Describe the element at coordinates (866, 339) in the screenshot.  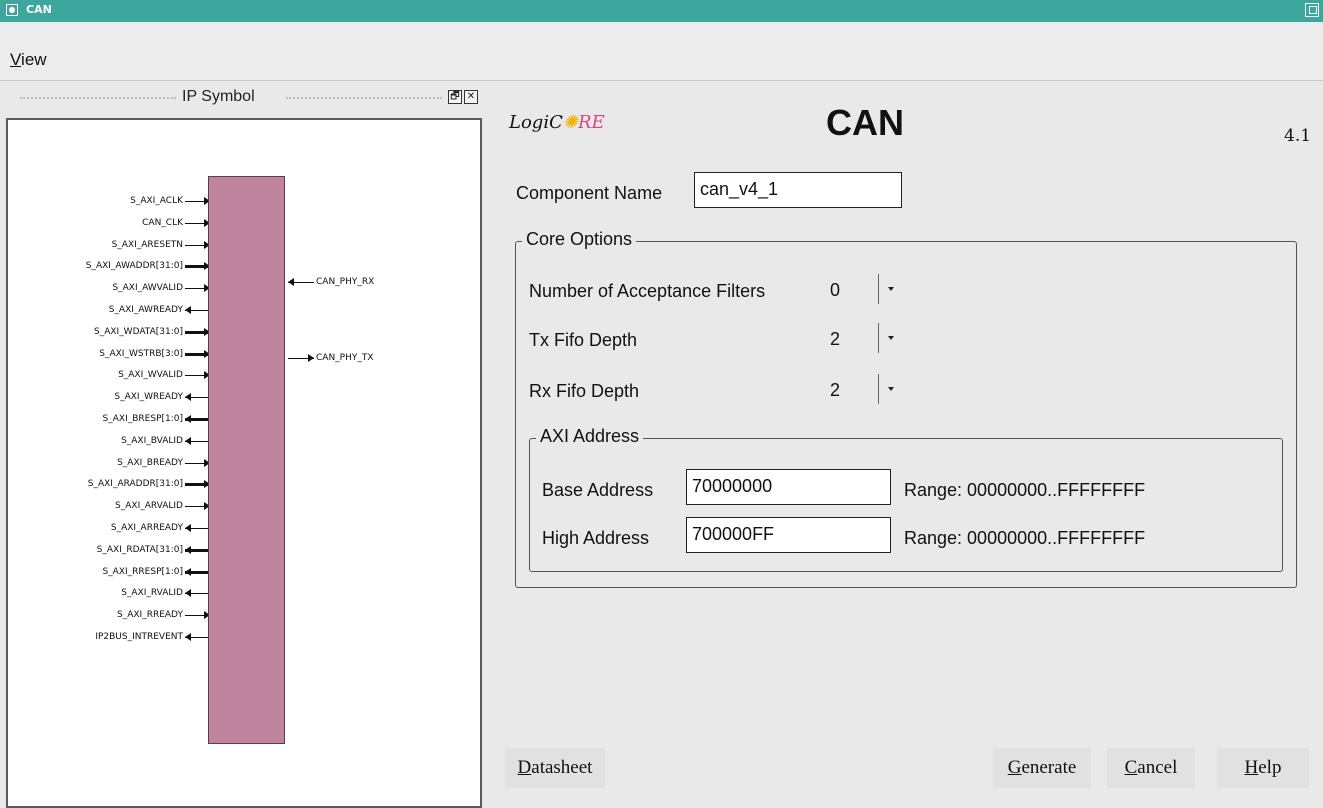
I see `tx-fifo-select: 2` at that location.